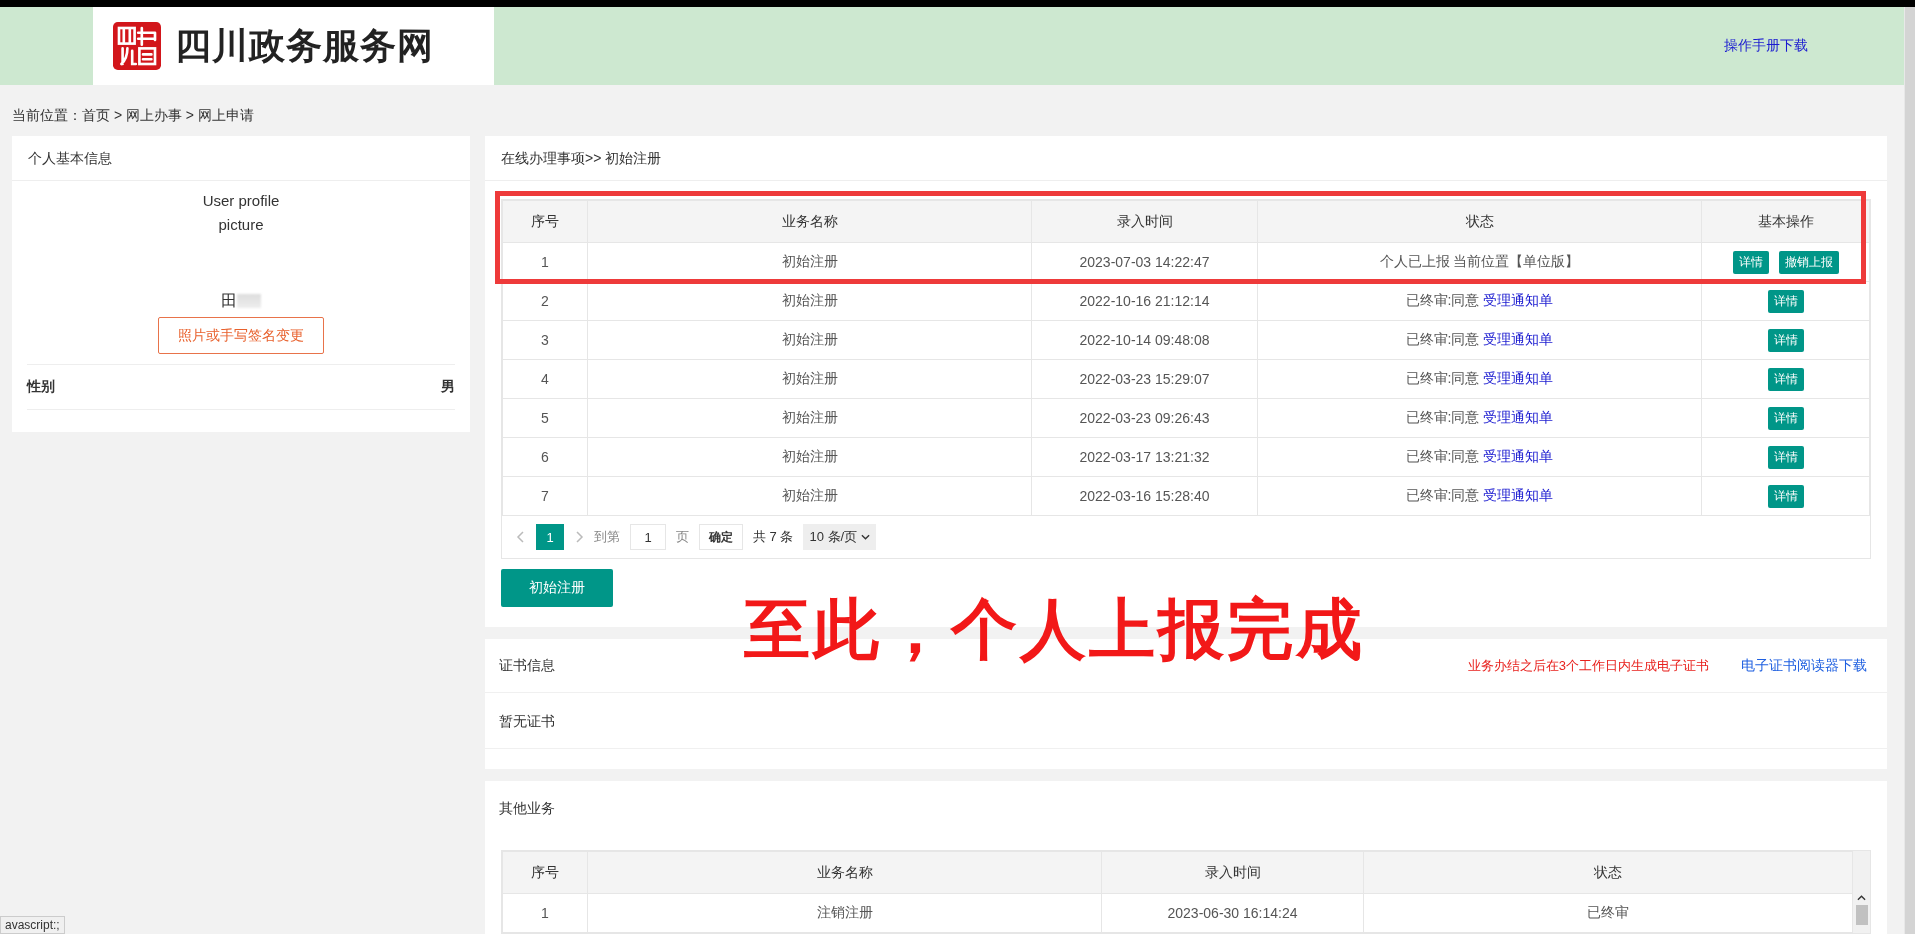 This screenshot has width=1915, height=934. Describe the element at coordinates (1479, 261) in the screenshot. I see `status-text: 个人已上报 当前位置【单位版】` at that location.